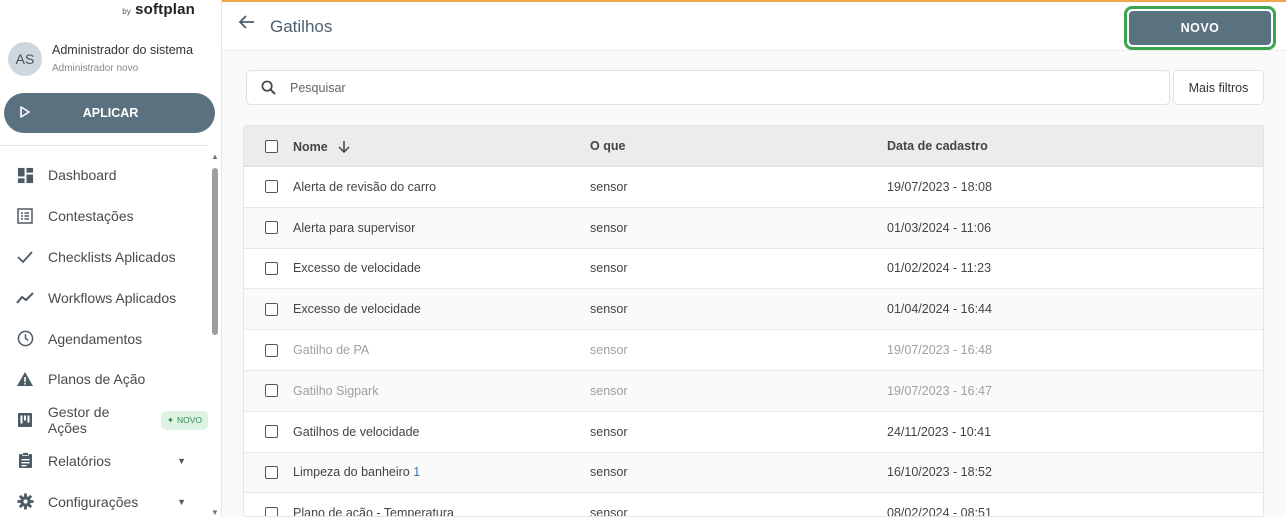 The width and height of the screenshot is (1286, 522). I want to click on sidebar-item-planos-de-acao: Planos de Ação, so click(104, 379).